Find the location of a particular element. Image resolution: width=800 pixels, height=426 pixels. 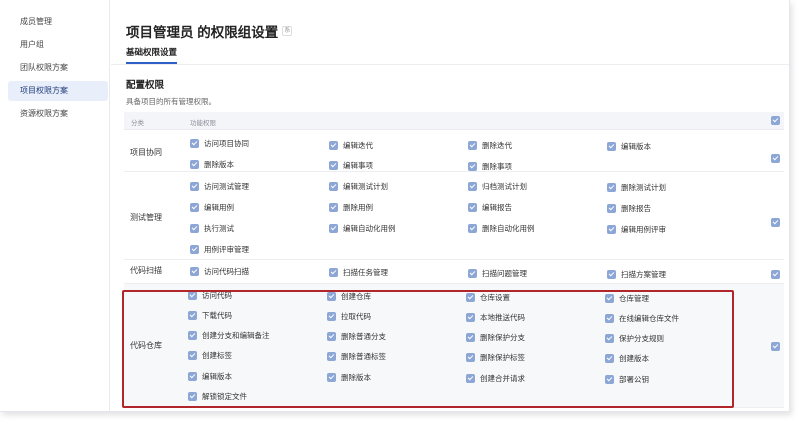

permission-label: 删除测试计划 is located at coordinates (643, 187).